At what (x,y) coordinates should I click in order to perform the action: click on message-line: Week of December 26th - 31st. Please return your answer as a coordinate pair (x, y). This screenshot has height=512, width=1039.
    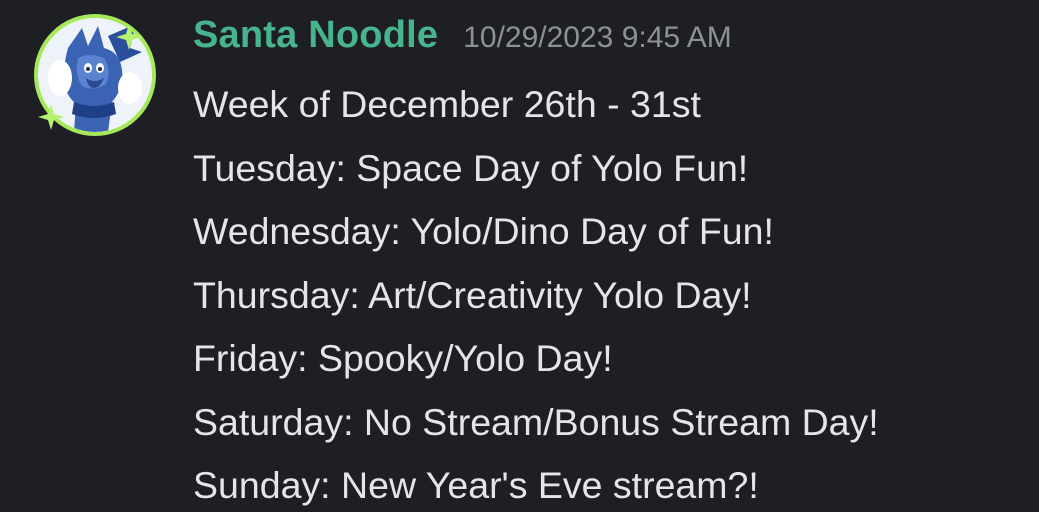
    Looking at the image, I should click on (447, 104).